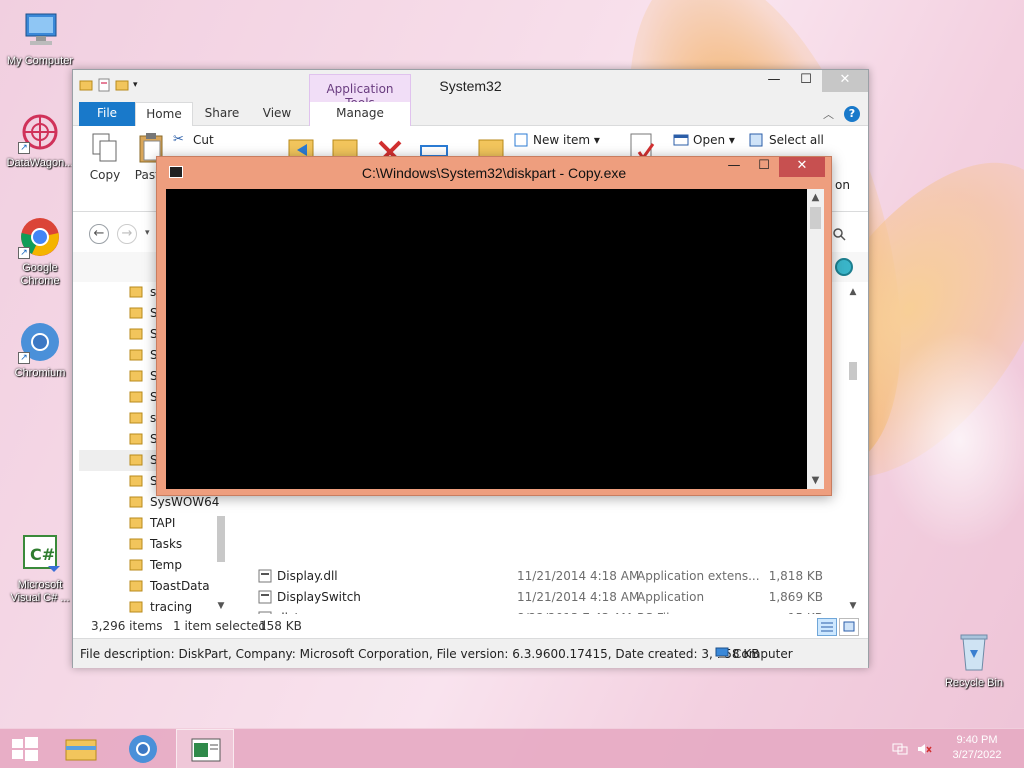 The height and width of the screenshot is (768, 1024). I want to click on taskbar-chromium, so click(143, 748).